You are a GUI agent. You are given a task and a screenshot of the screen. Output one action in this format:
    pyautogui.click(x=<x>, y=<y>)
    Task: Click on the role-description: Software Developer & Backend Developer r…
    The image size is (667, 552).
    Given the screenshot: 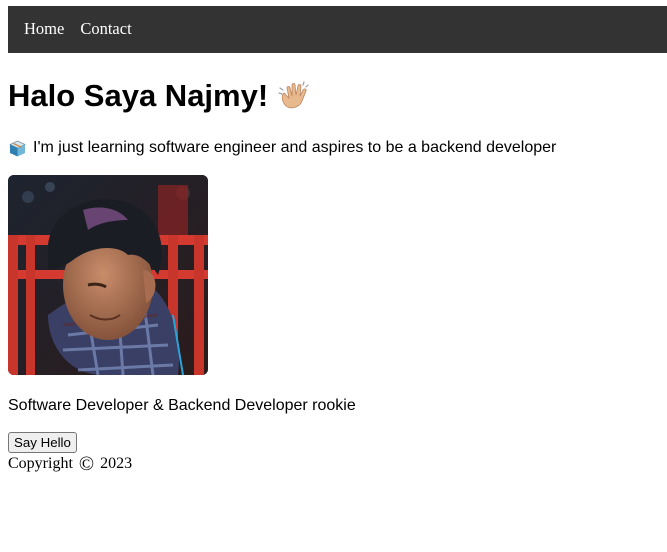 What is the action you would take?
    pyautogui.click(x=182, y=405)
    